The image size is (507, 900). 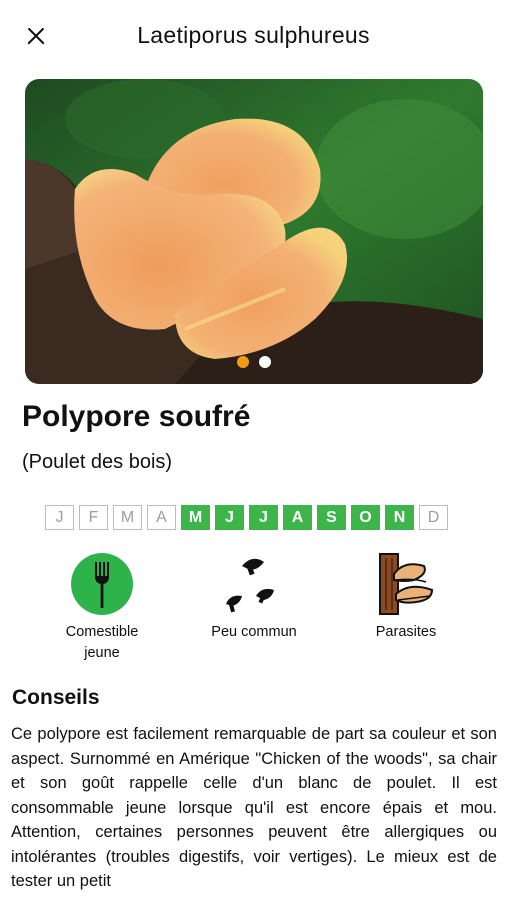 I want to click on fork-icon, so click(x=102, y=584).